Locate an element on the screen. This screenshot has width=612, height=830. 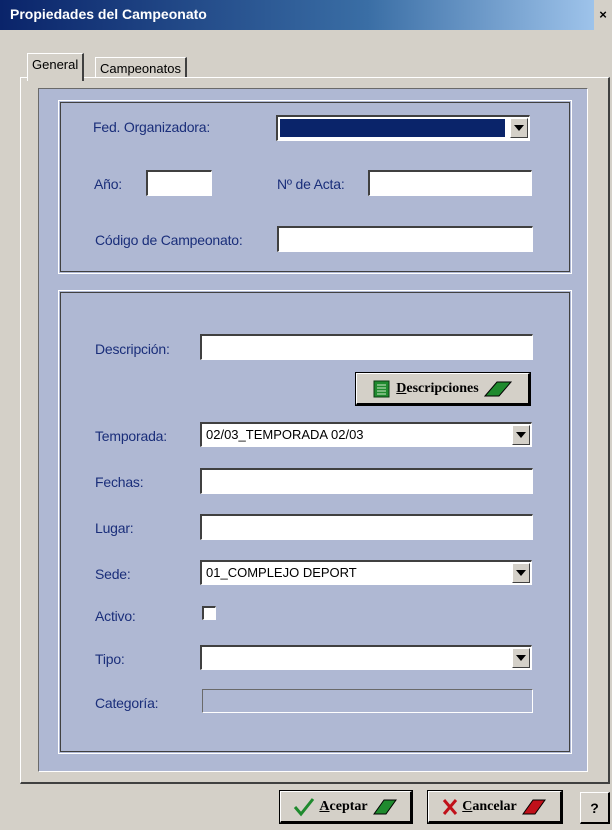
sede-value: 01_COMPLEJO DEPORT is located at coordinates (281, 572).